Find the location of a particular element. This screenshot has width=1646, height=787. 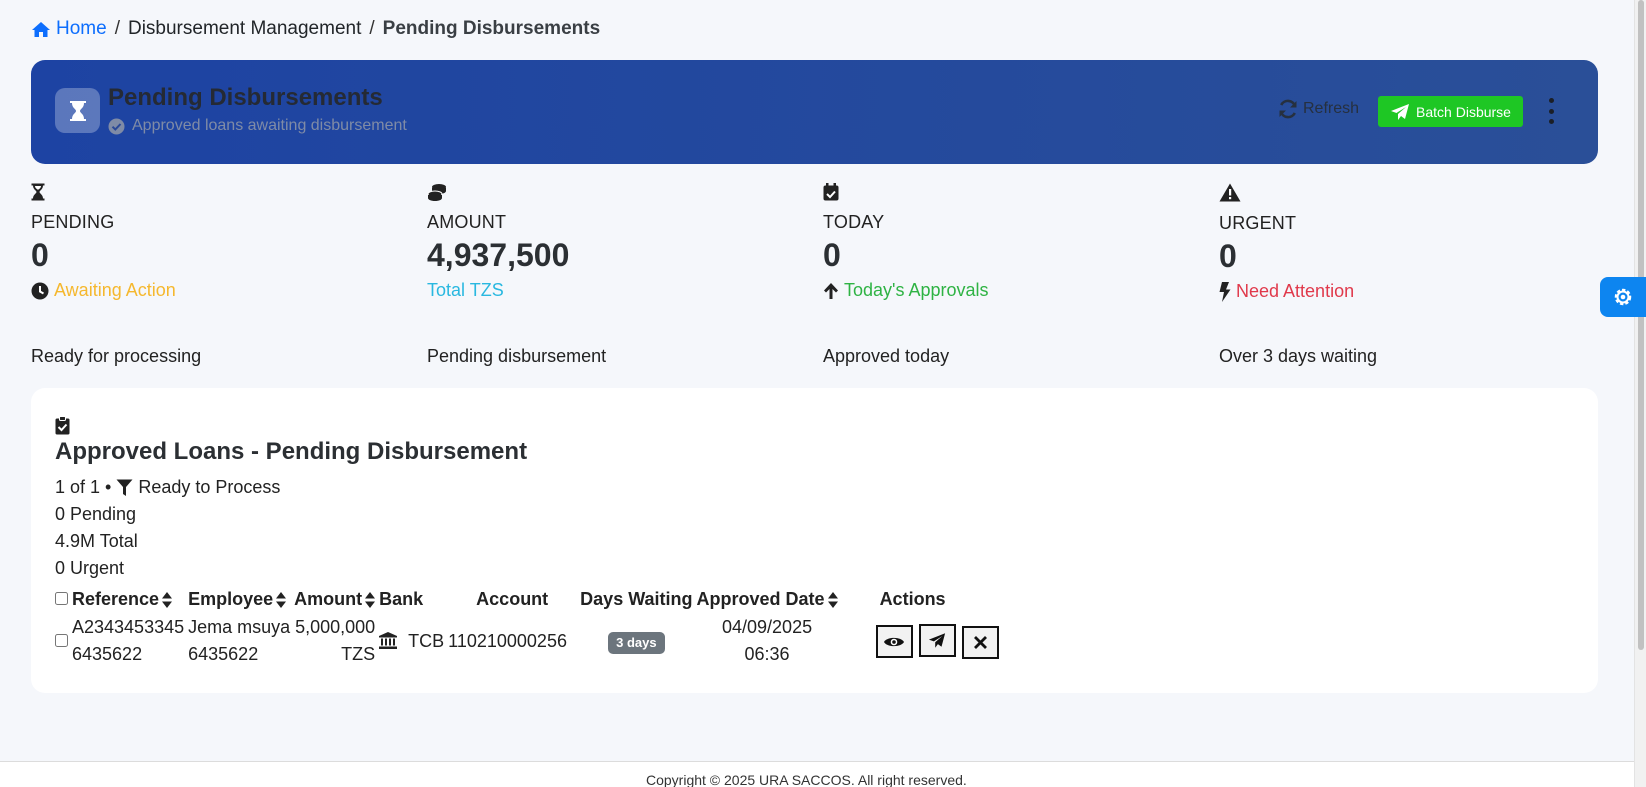

amount-value: 5,000,000 is located at coordinates (335, 627).